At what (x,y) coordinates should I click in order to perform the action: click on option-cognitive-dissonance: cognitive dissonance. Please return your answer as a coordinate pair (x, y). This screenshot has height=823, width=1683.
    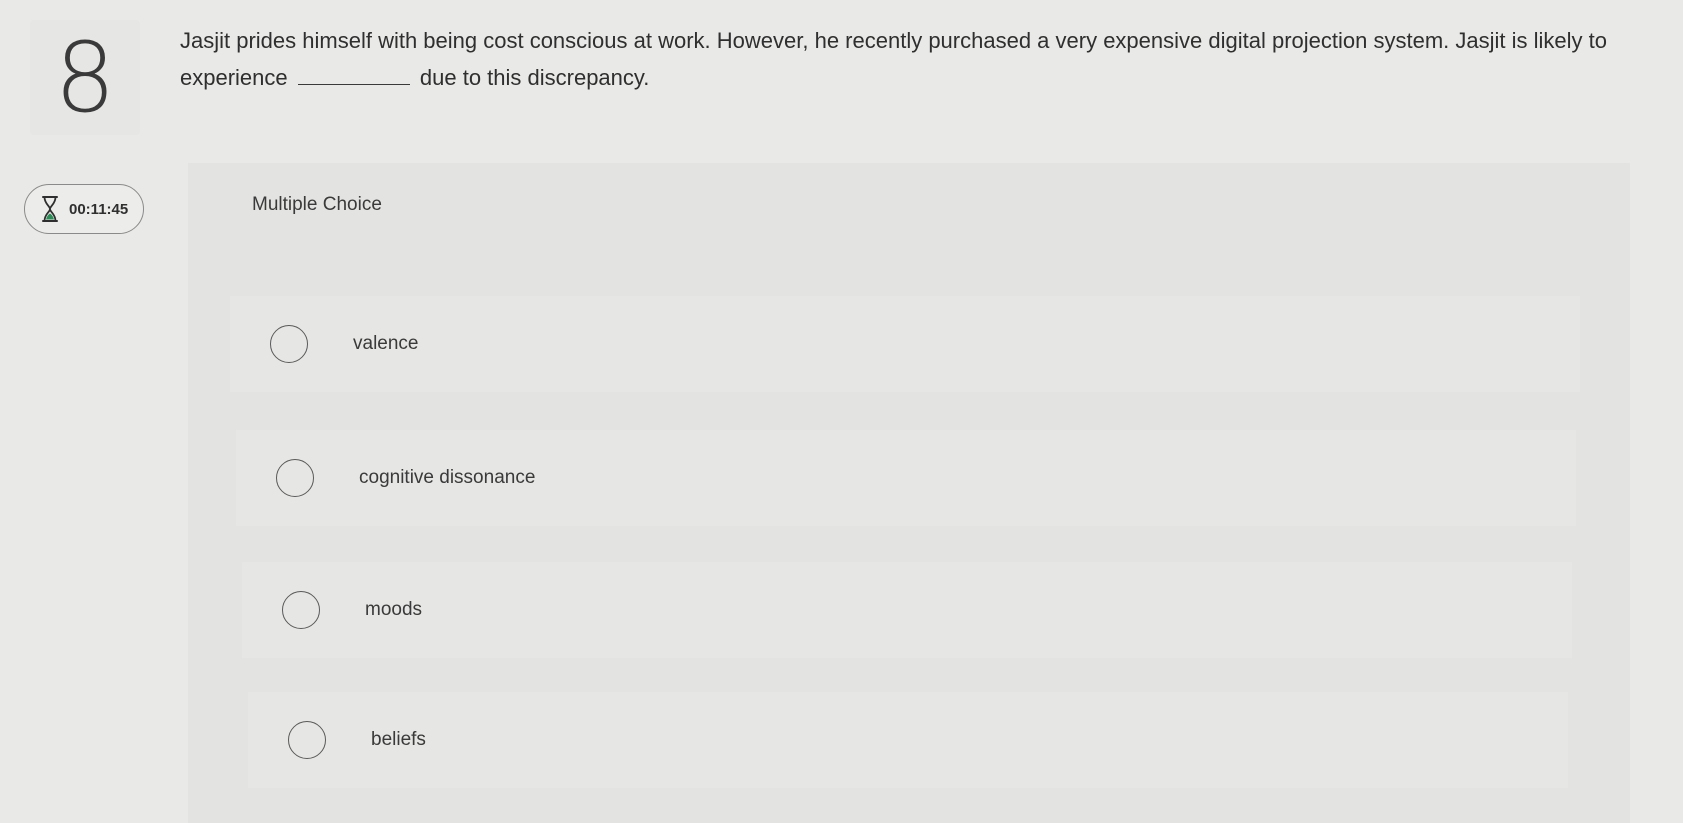
    Looking at the image, I should click on (906, 478).